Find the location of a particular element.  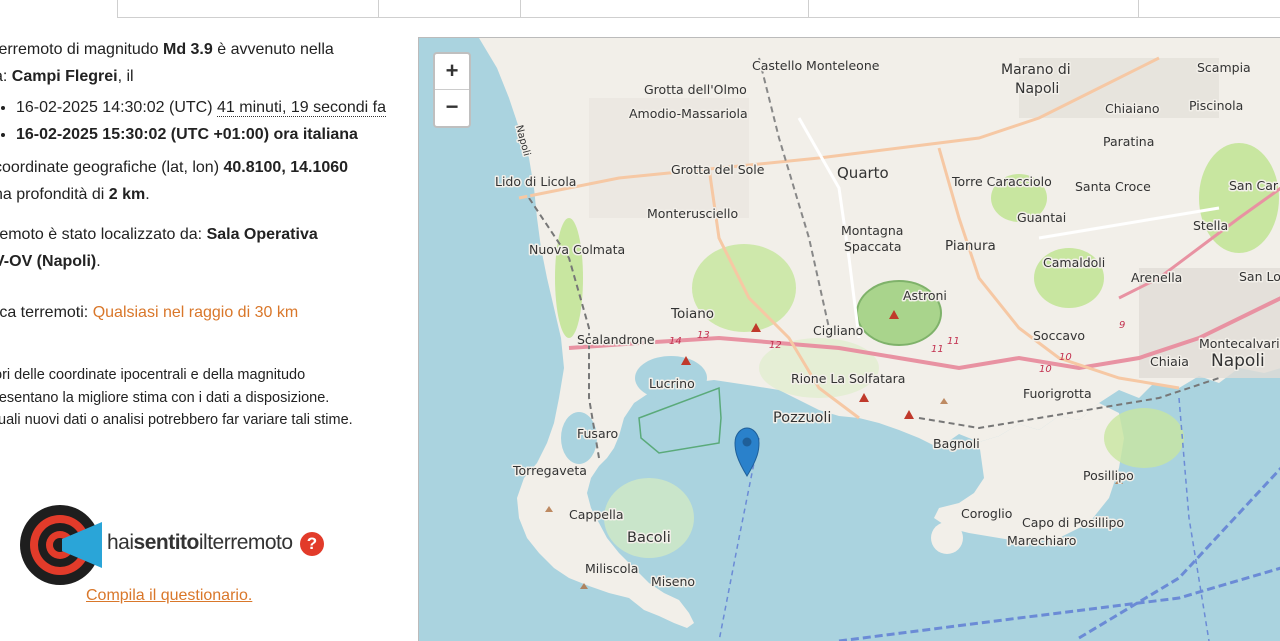

svg-text: Torregaveta is located at coordinates (549, 470).